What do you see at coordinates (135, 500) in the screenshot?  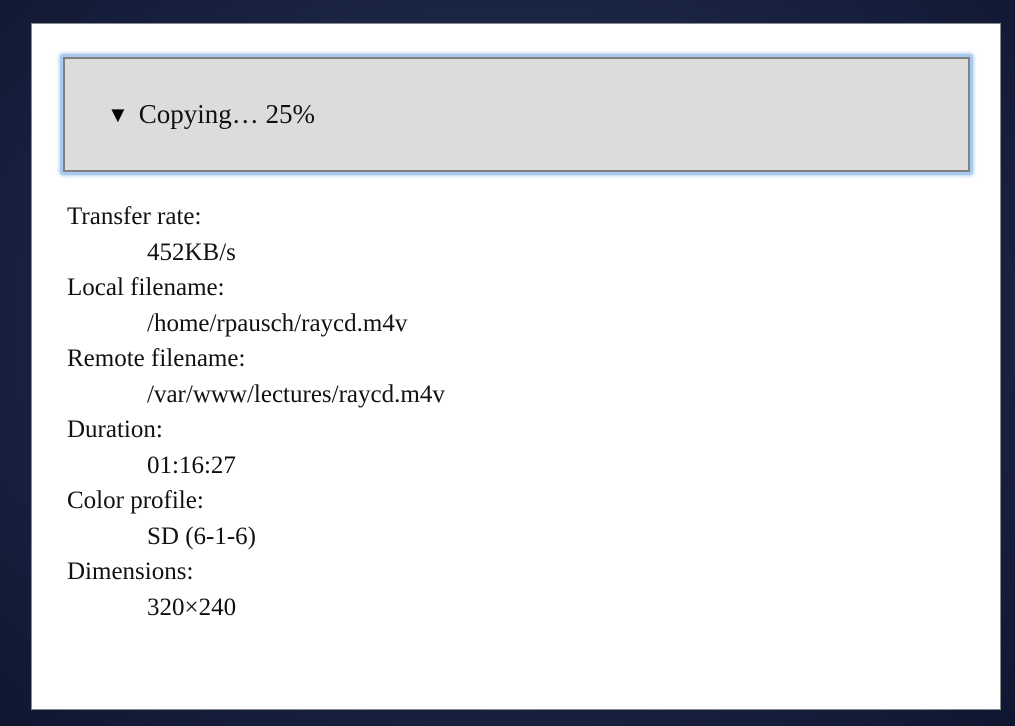 I see `color-profile-label: Color profile:` at bounding box center [135, 500].